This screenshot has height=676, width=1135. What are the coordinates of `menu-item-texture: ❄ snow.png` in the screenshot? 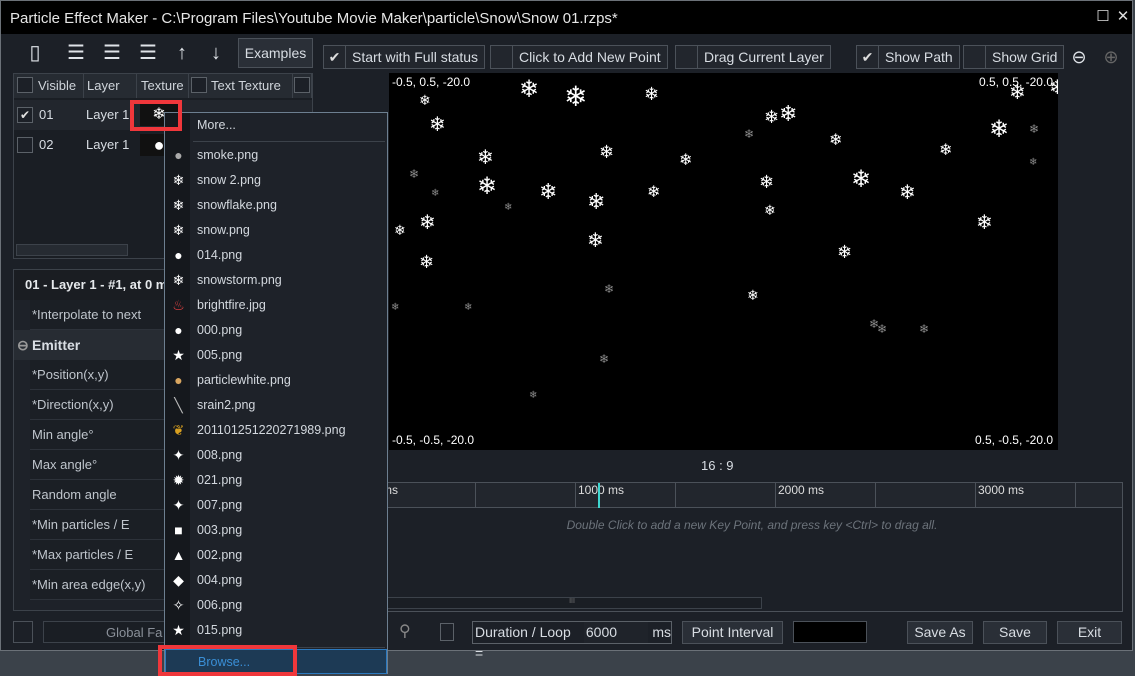 It's located at (276, 230).